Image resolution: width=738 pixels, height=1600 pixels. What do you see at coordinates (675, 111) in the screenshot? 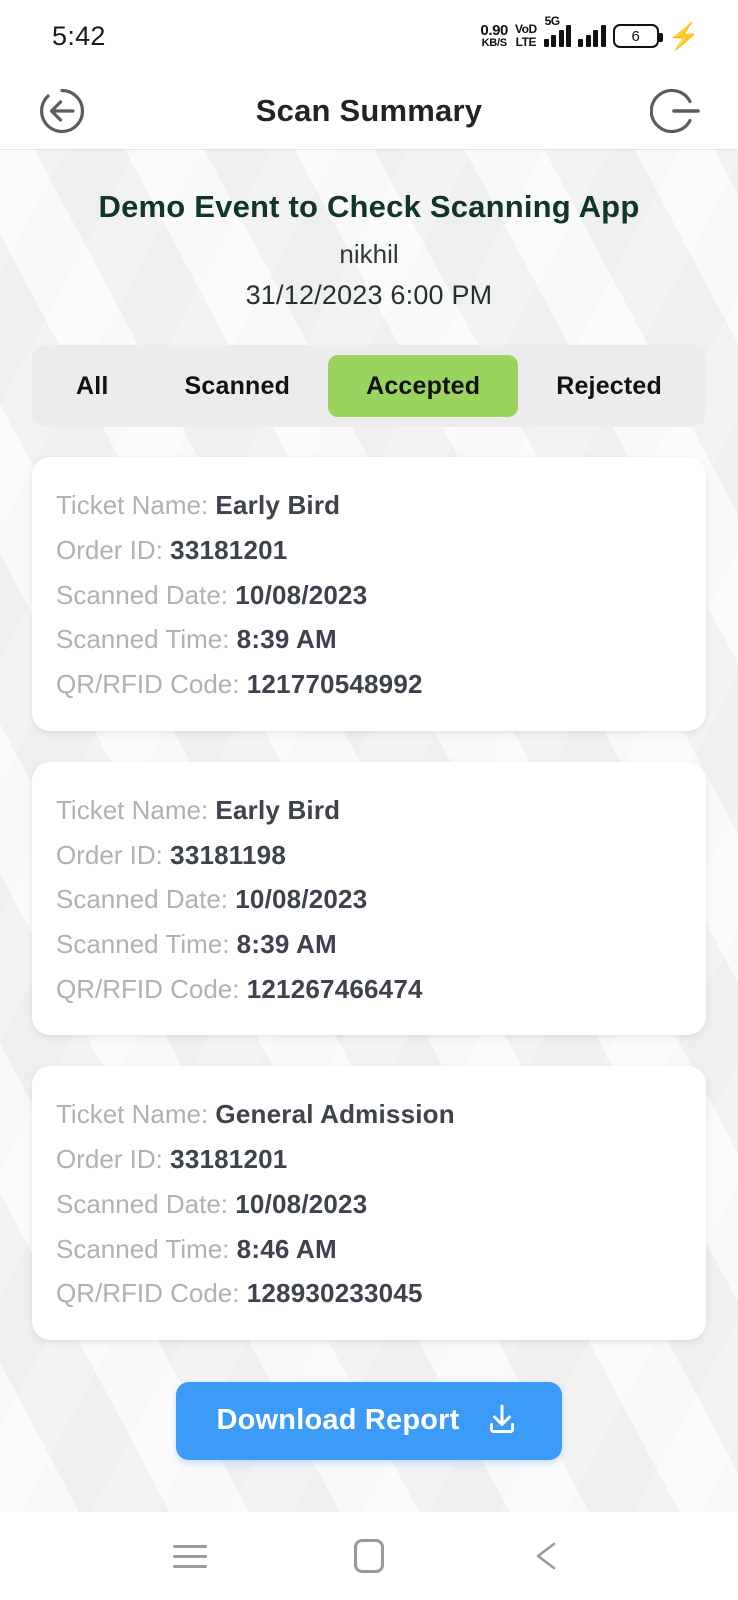
I see `logout-circle-icon` at bounding box center [675, 111].